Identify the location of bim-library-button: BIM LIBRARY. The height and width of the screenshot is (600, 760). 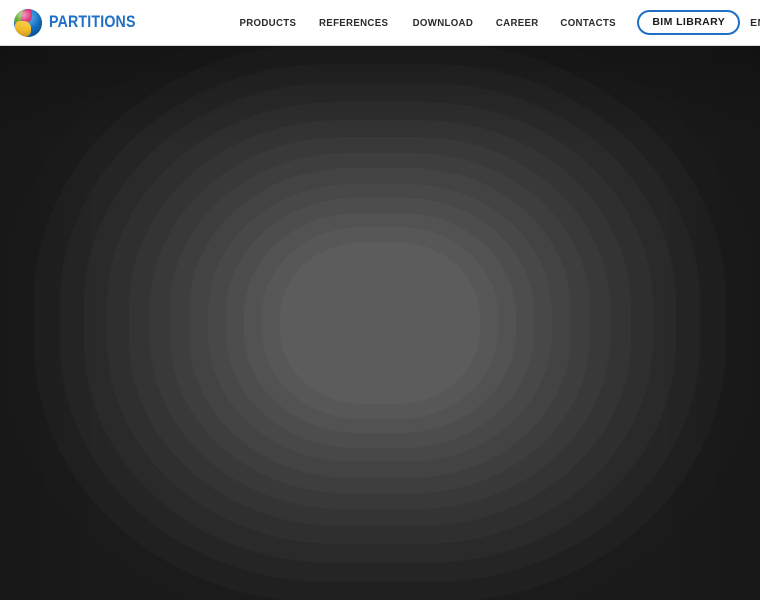
(689, 22).